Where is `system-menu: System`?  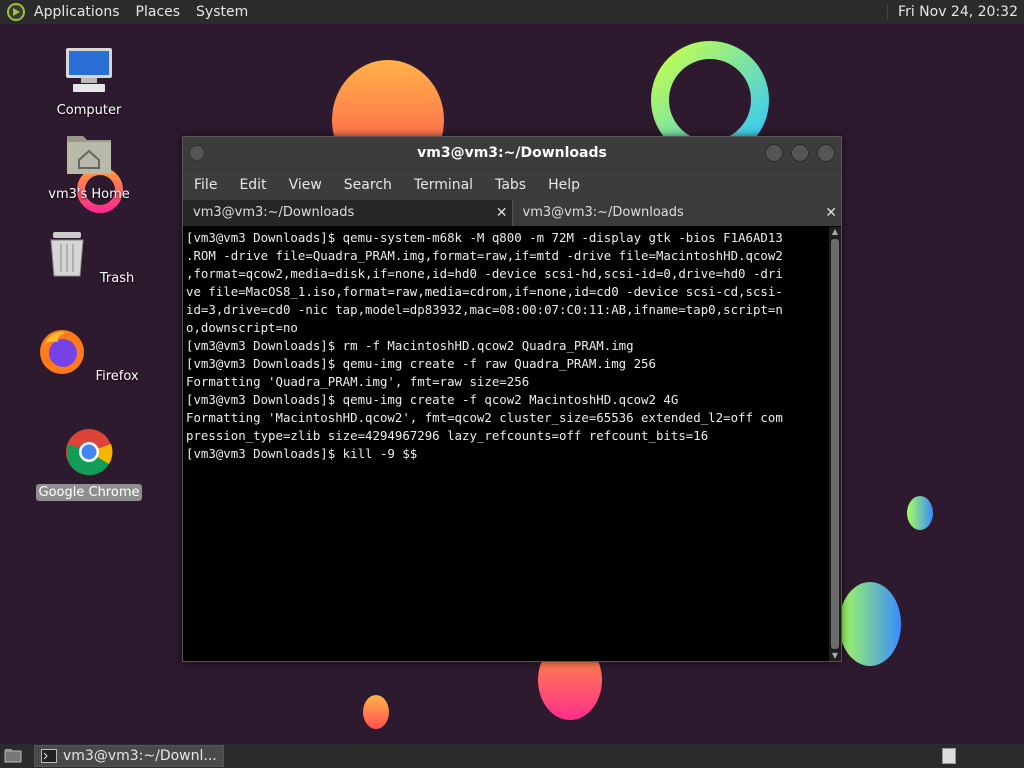
system-menu: System is located at coordinates (222, 12).